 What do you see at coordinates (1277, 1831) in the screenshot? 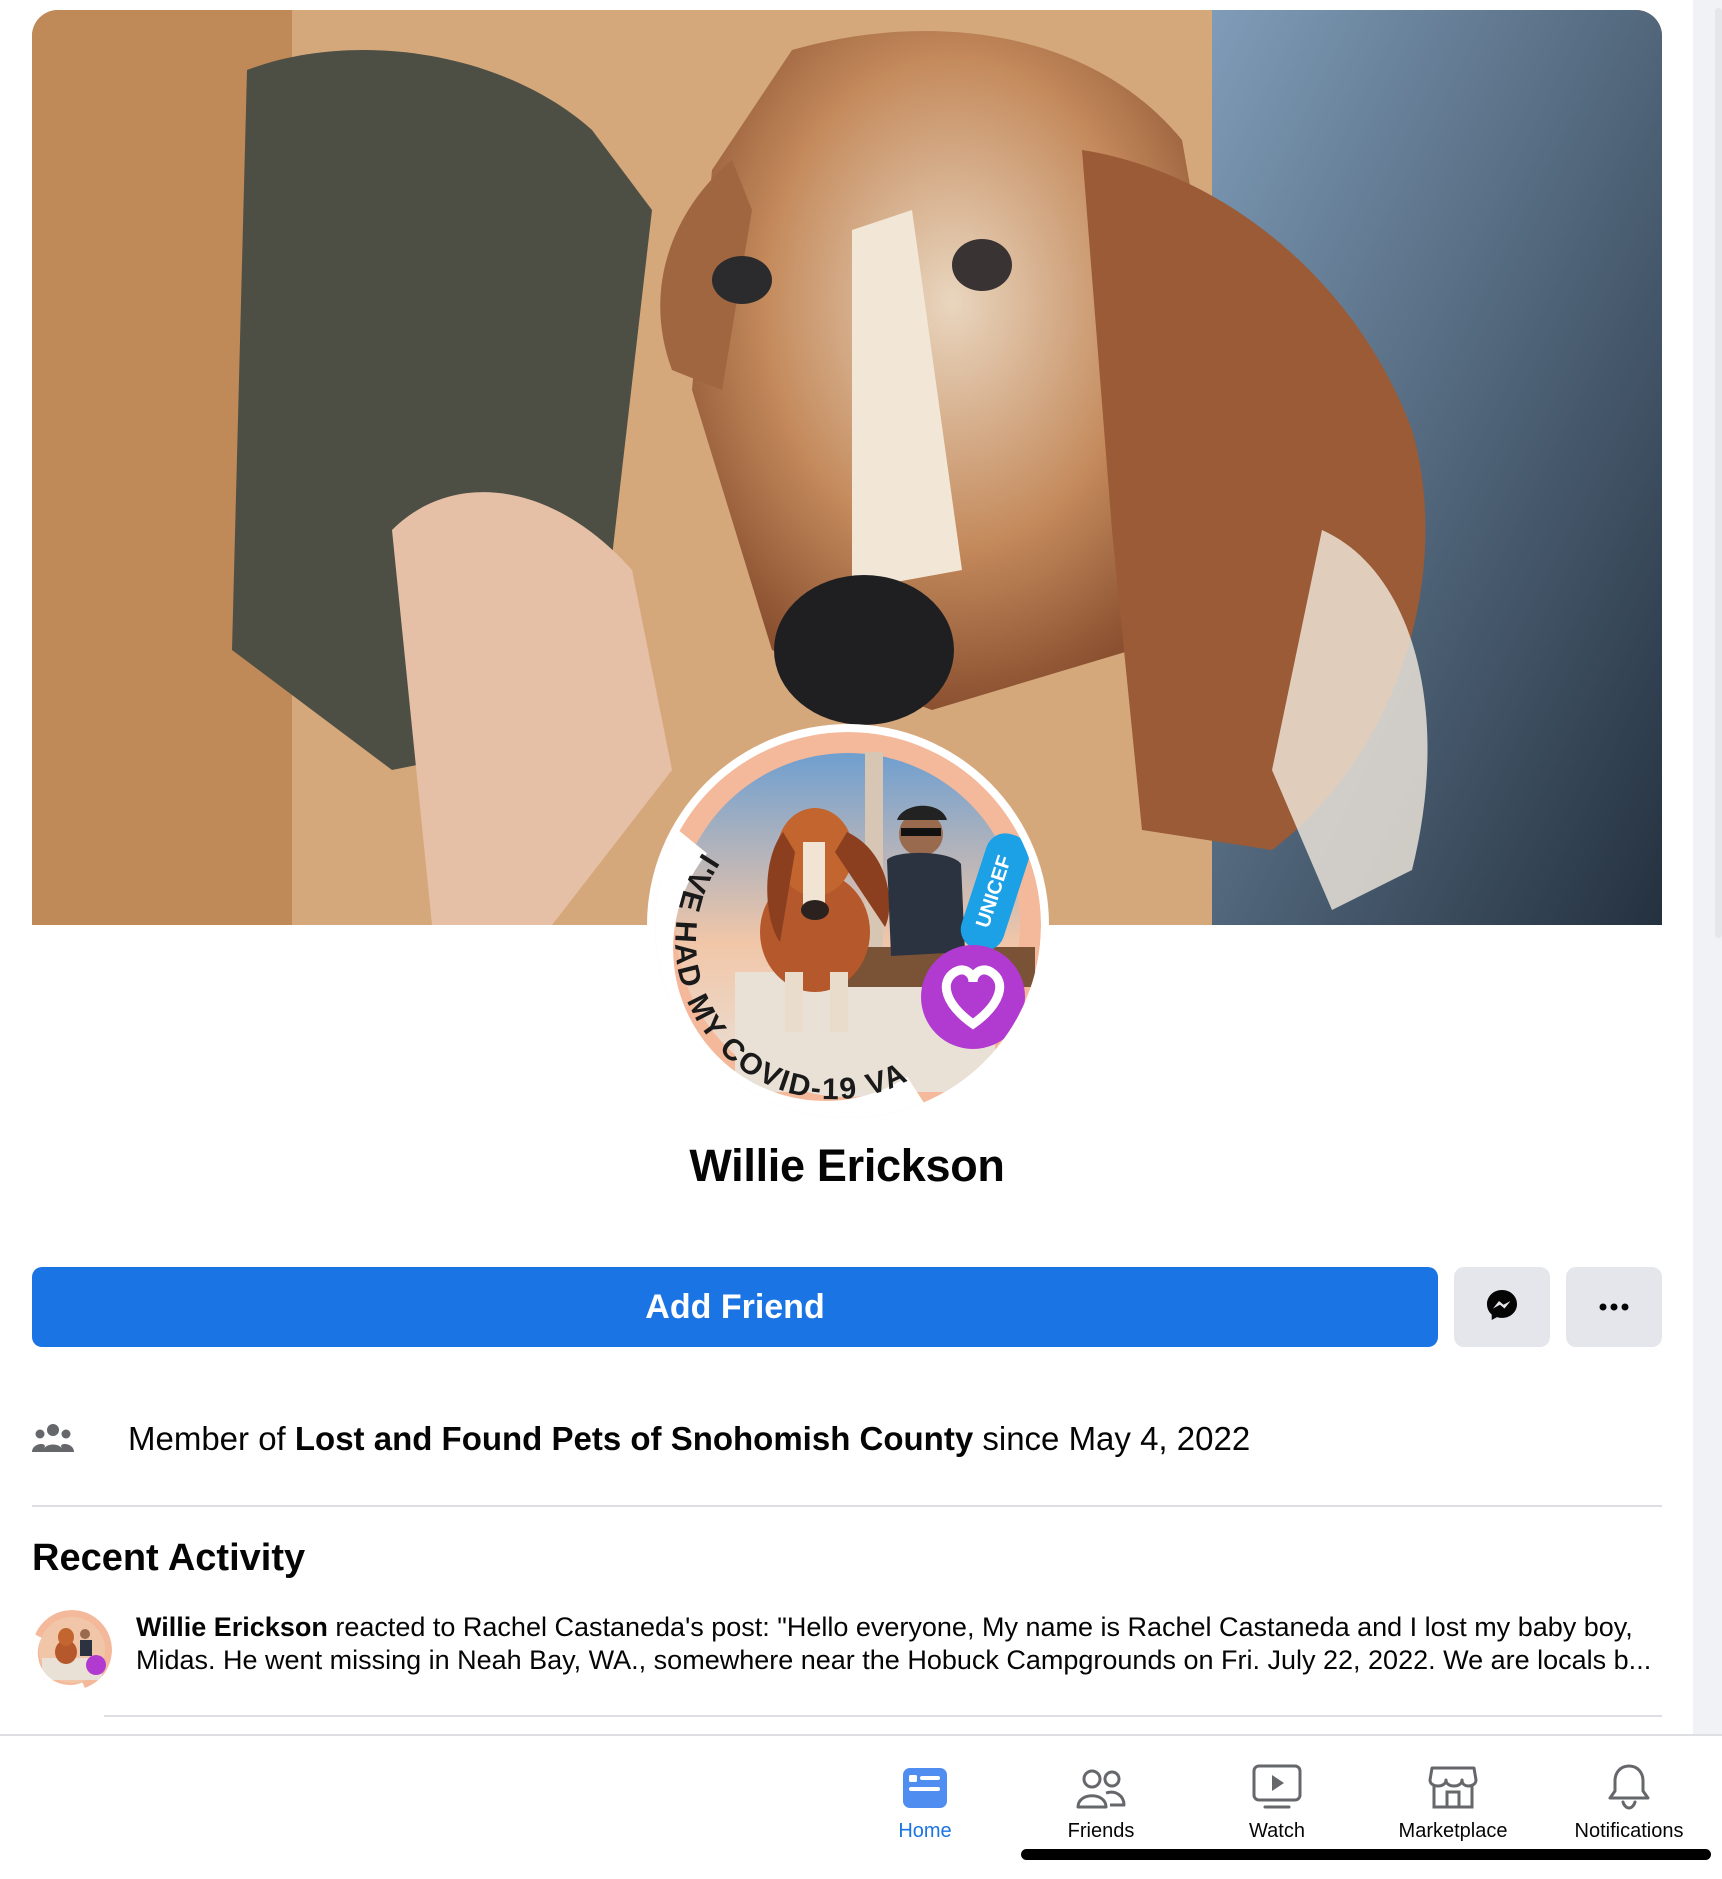
I see `tab-watch-label: Watch` at bounding box center [1277, 1831].